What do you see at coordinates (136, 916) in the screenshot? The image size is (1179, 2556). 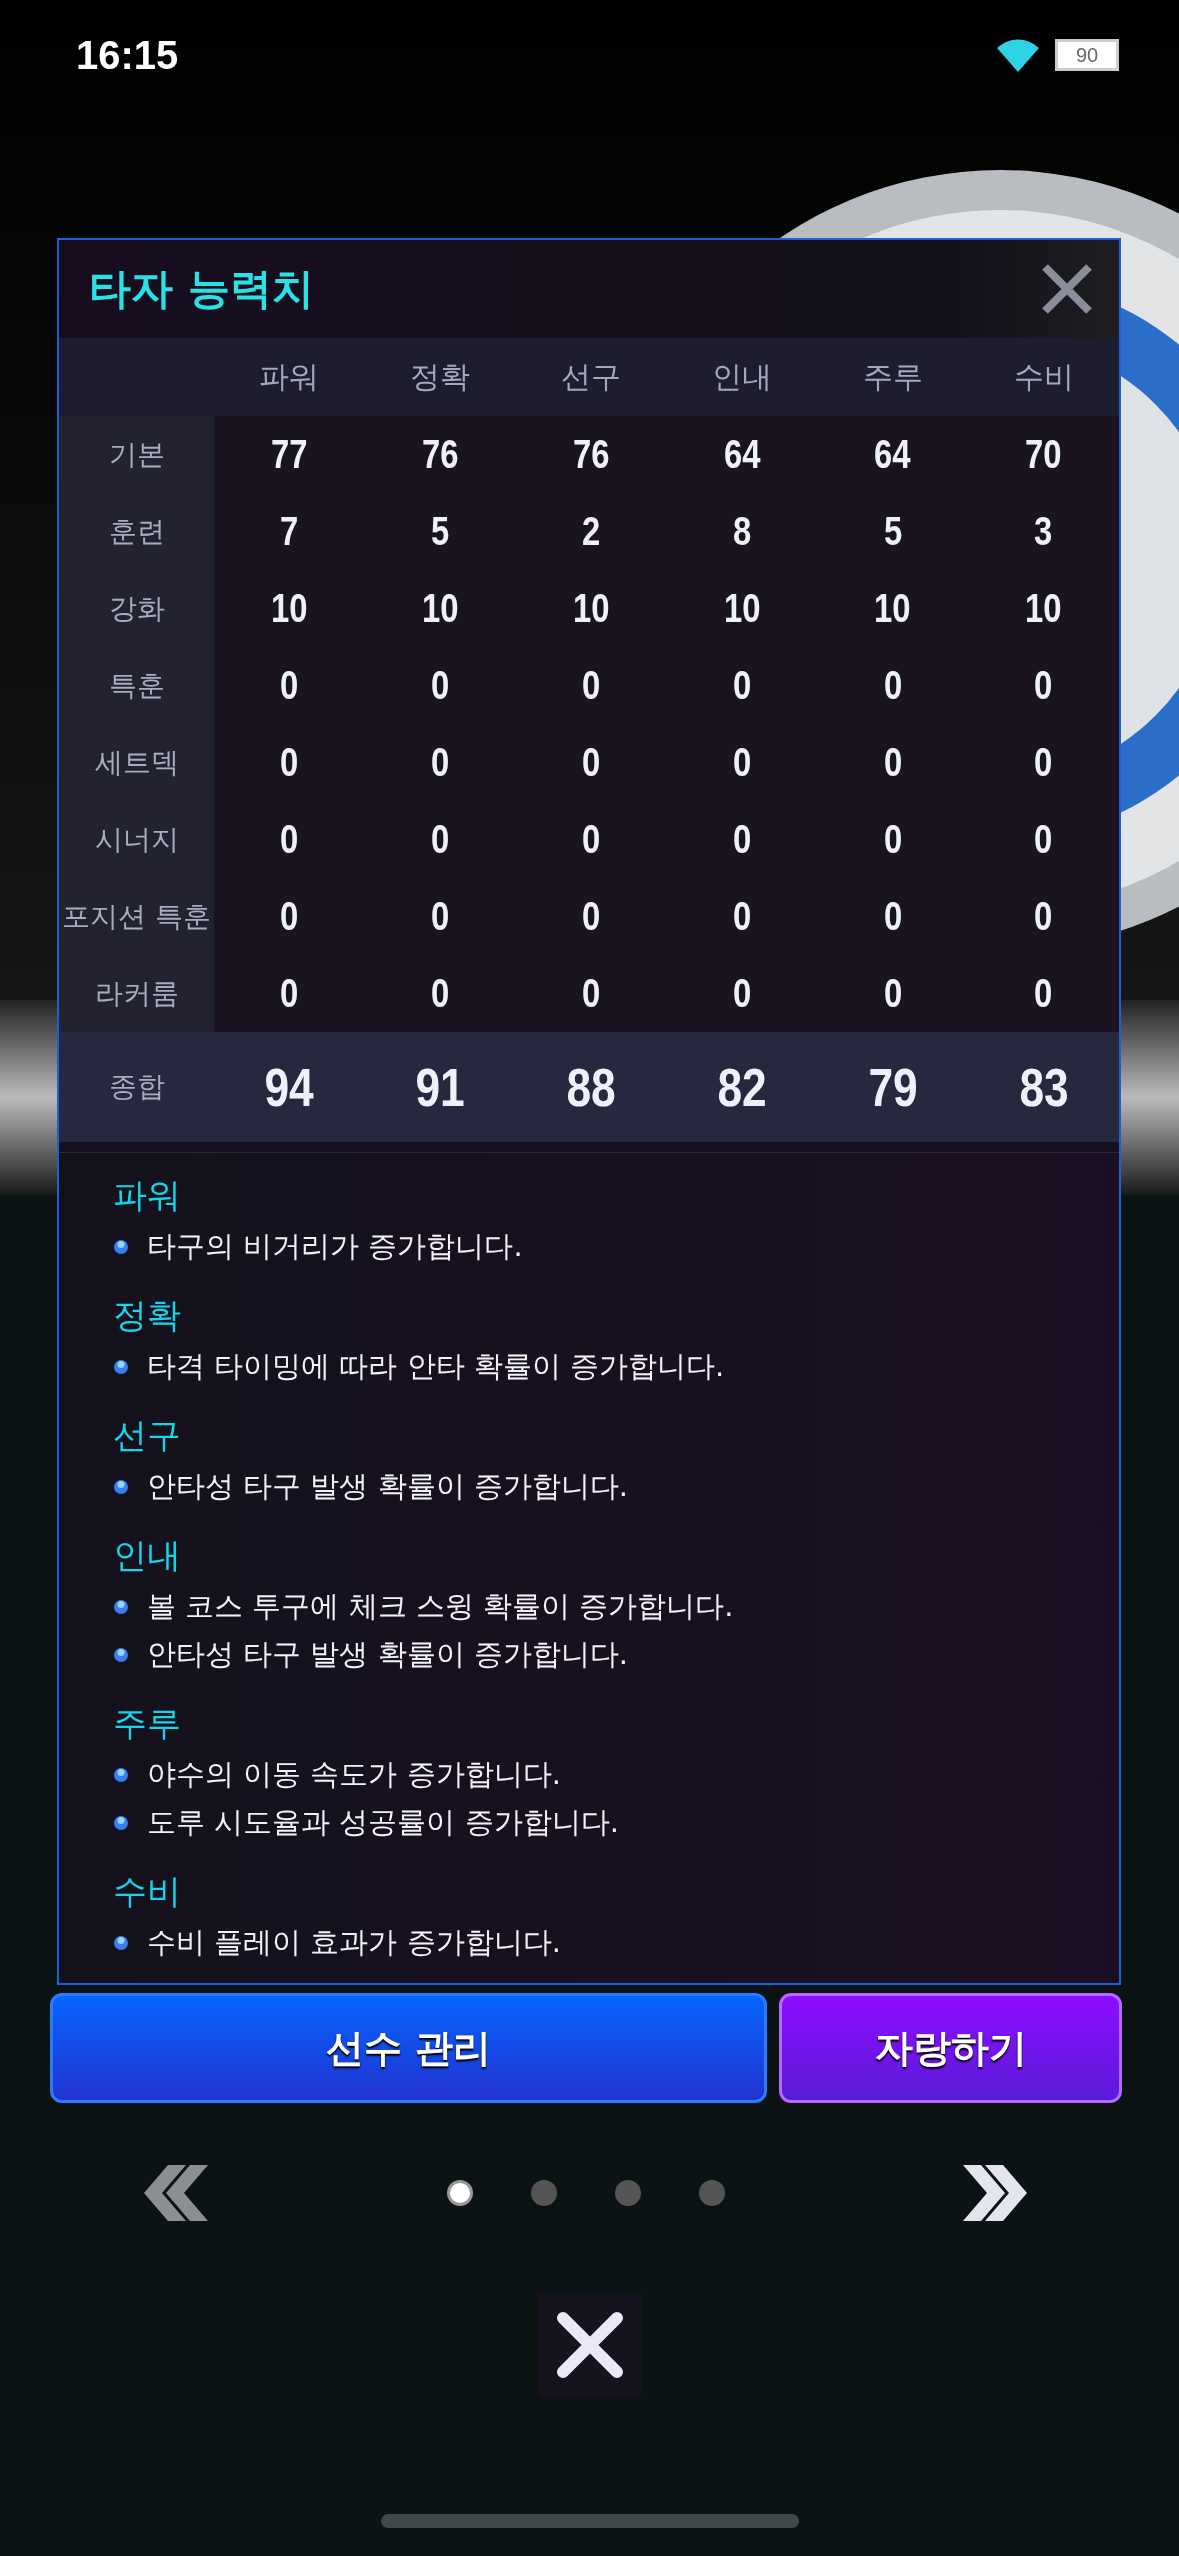 I see `row-label: 포지션 특훈` at bounding box center [136, 916].